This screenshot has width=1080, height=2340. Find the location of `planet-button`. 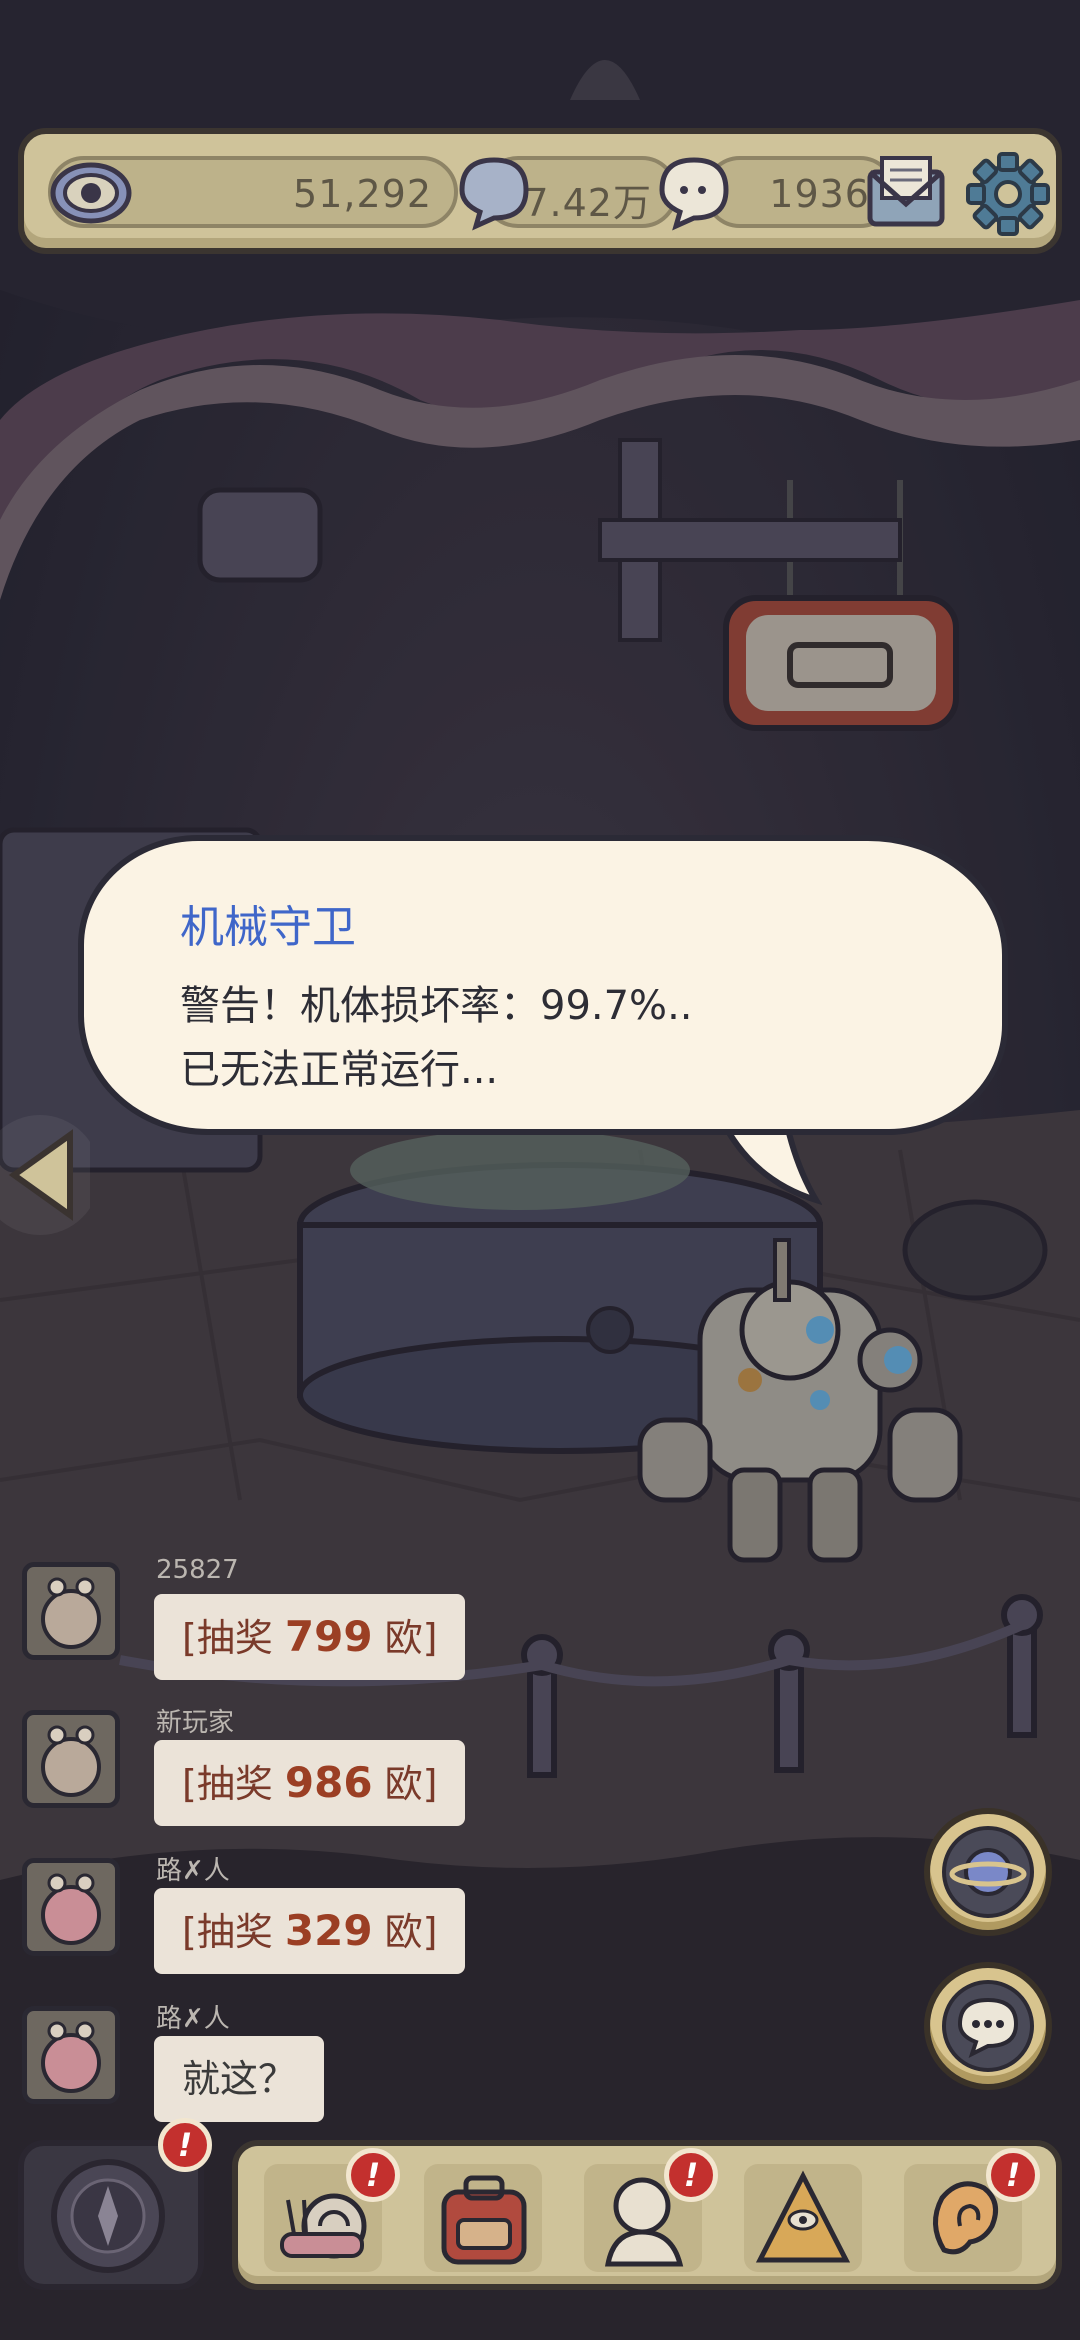

planet-button is located at coordinates (988, 1872).